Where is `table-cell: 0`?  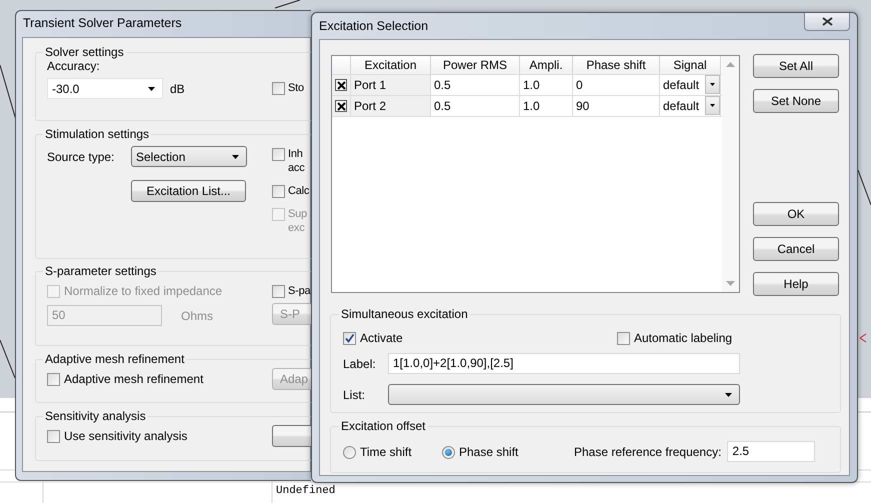
table-cell: 0 is located at coordinates (616, 85).